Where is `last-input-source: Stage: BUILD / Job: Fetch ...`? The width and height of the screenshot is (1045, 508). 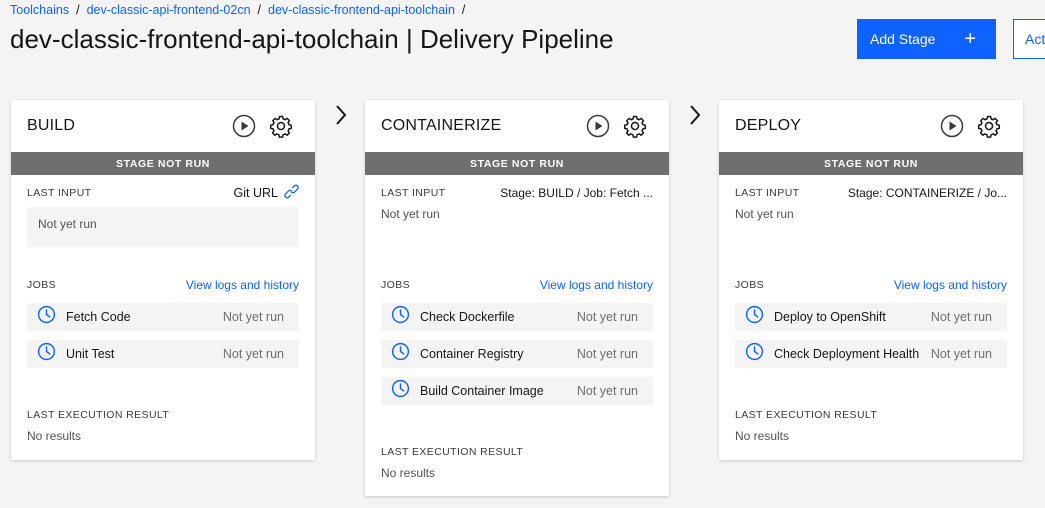
last-input-source: Stage: BUILD / Job: Fetch ... is located at coordinates (576, 193).